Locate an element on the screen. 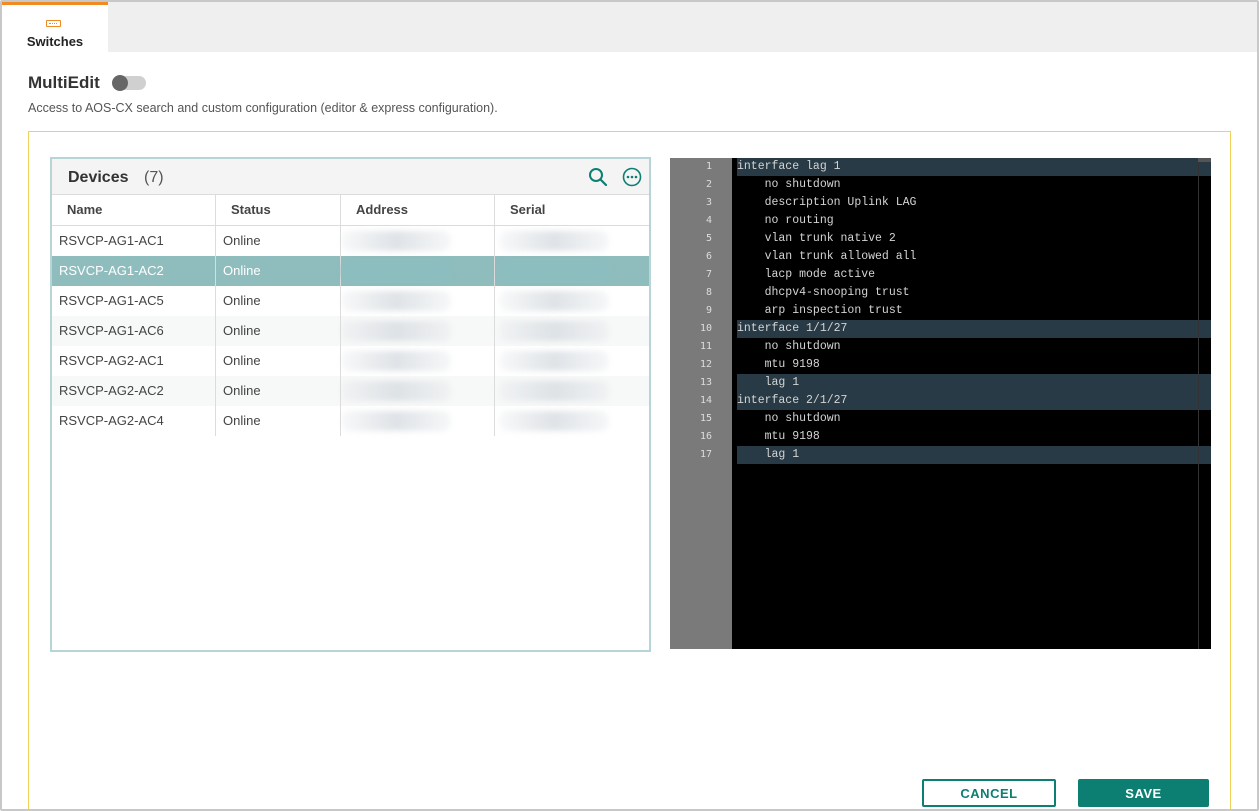  table-row: RSVCP-AG1-AC6 Online is located at coordinates (350, 331).